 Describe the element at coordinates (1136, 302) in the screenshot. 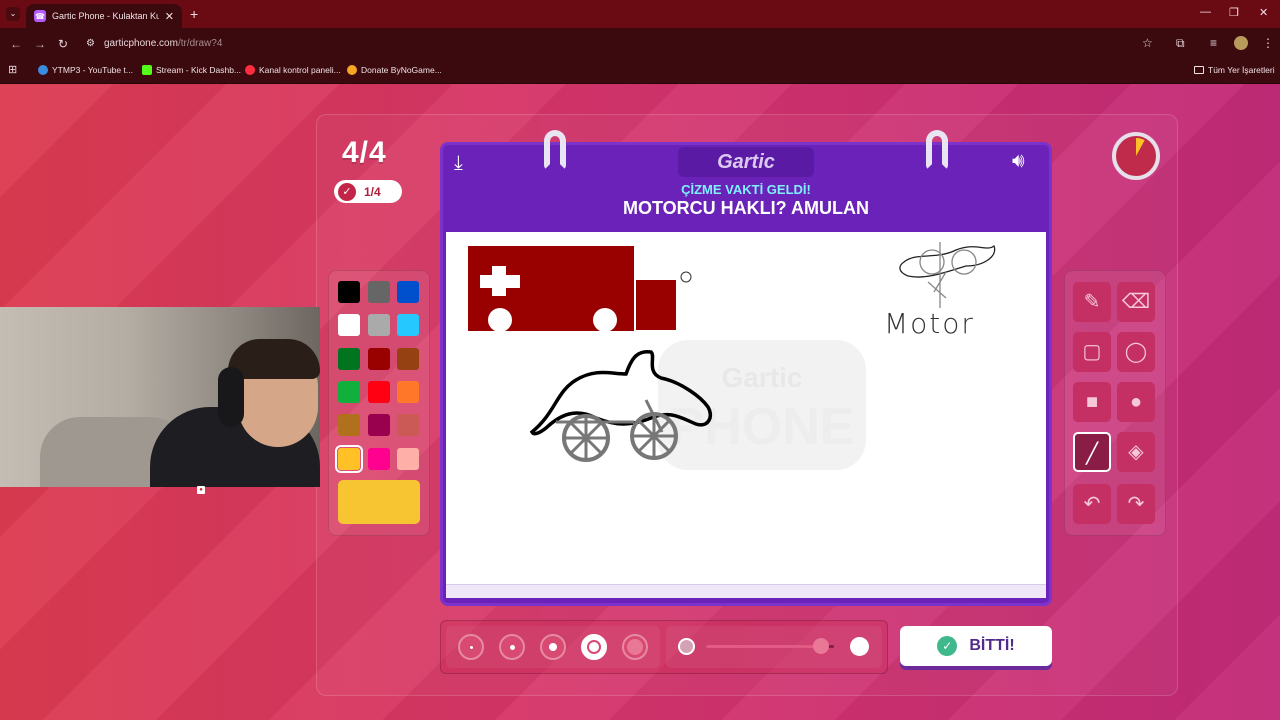

I see `eraser-icon: ⌫` at that location.